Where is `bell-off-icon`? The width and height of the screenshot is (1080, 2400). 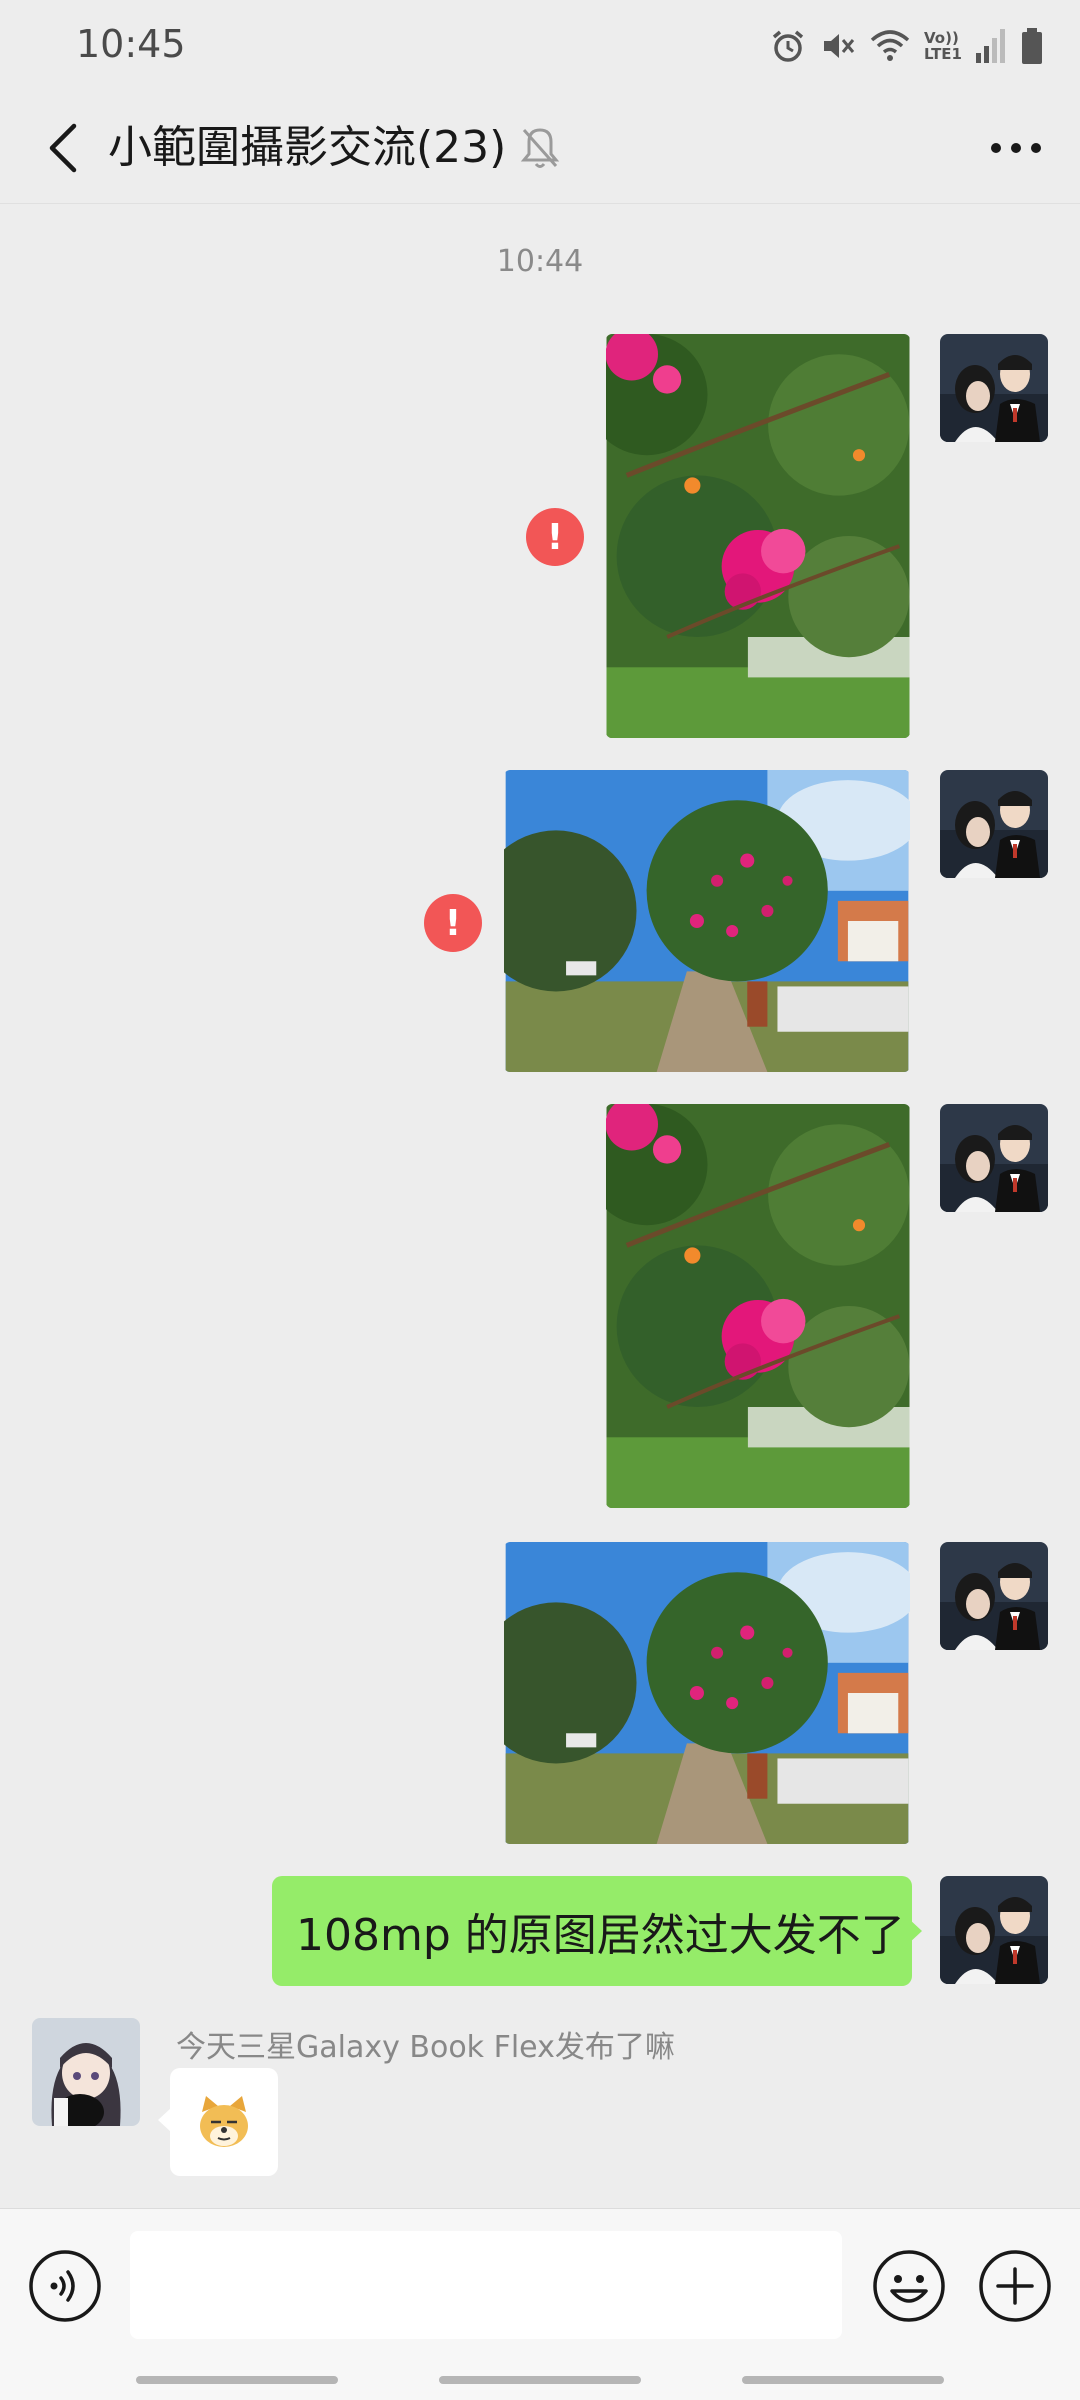
bell-off-icon is located at coordinates (540, 148).